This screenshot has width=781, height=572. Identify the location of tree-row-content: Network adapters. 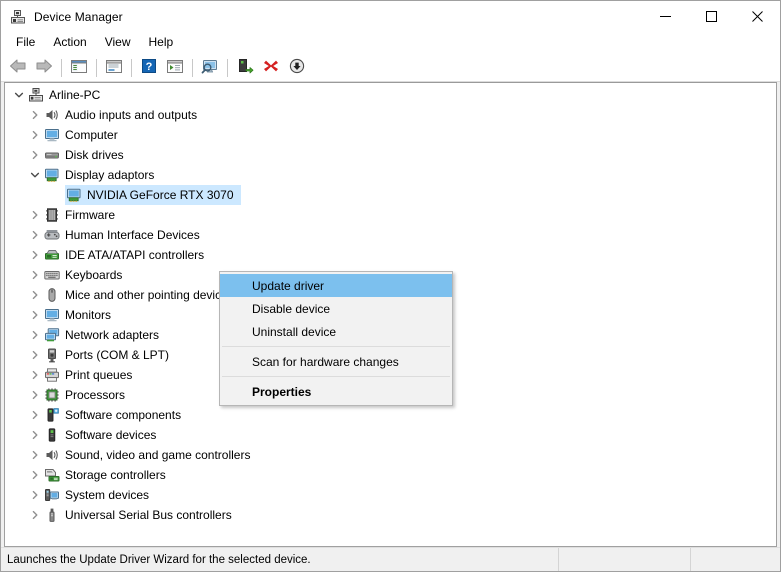
(104, 335).